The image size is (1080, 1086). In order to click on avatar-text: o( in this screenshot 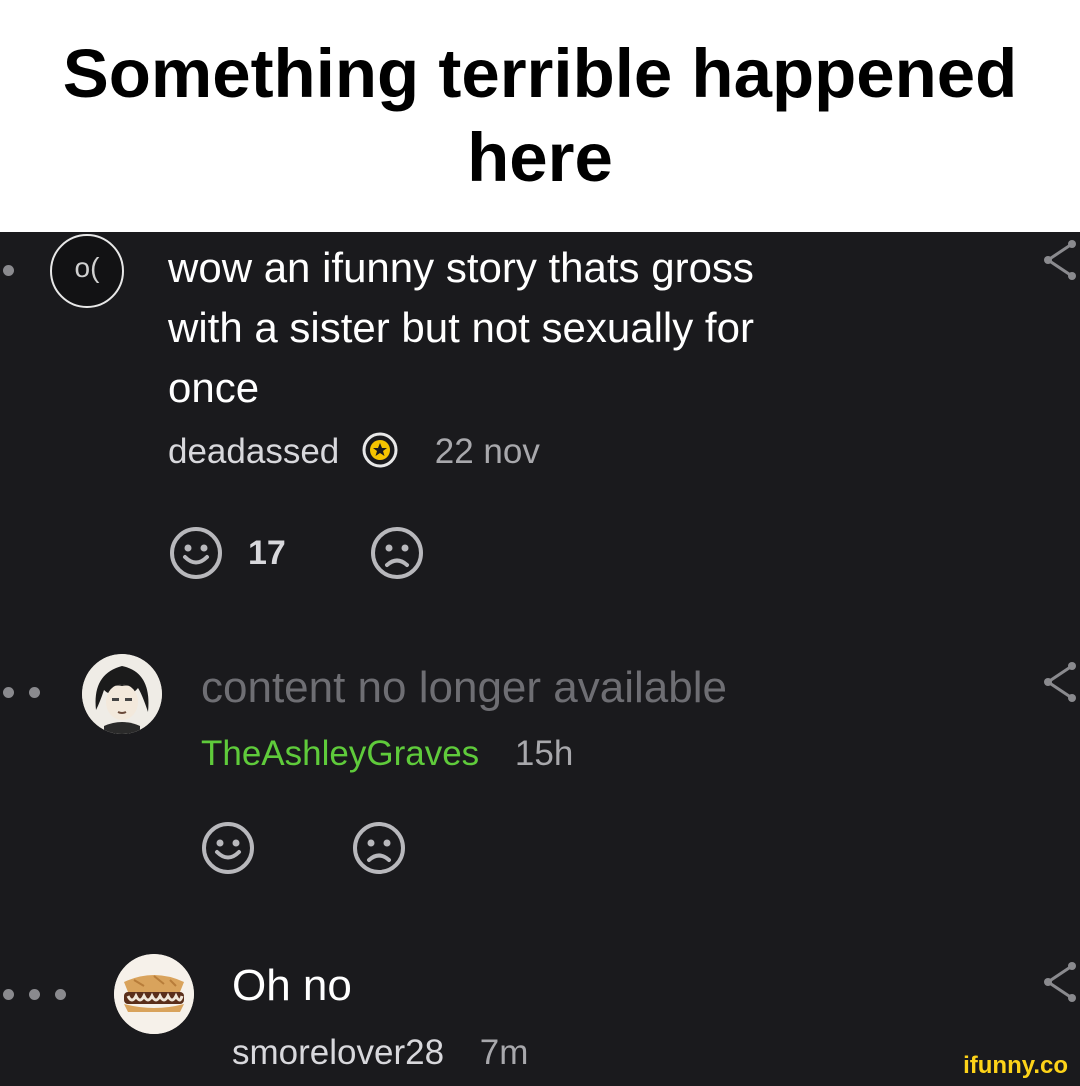, I will do `click(87, 267)`.